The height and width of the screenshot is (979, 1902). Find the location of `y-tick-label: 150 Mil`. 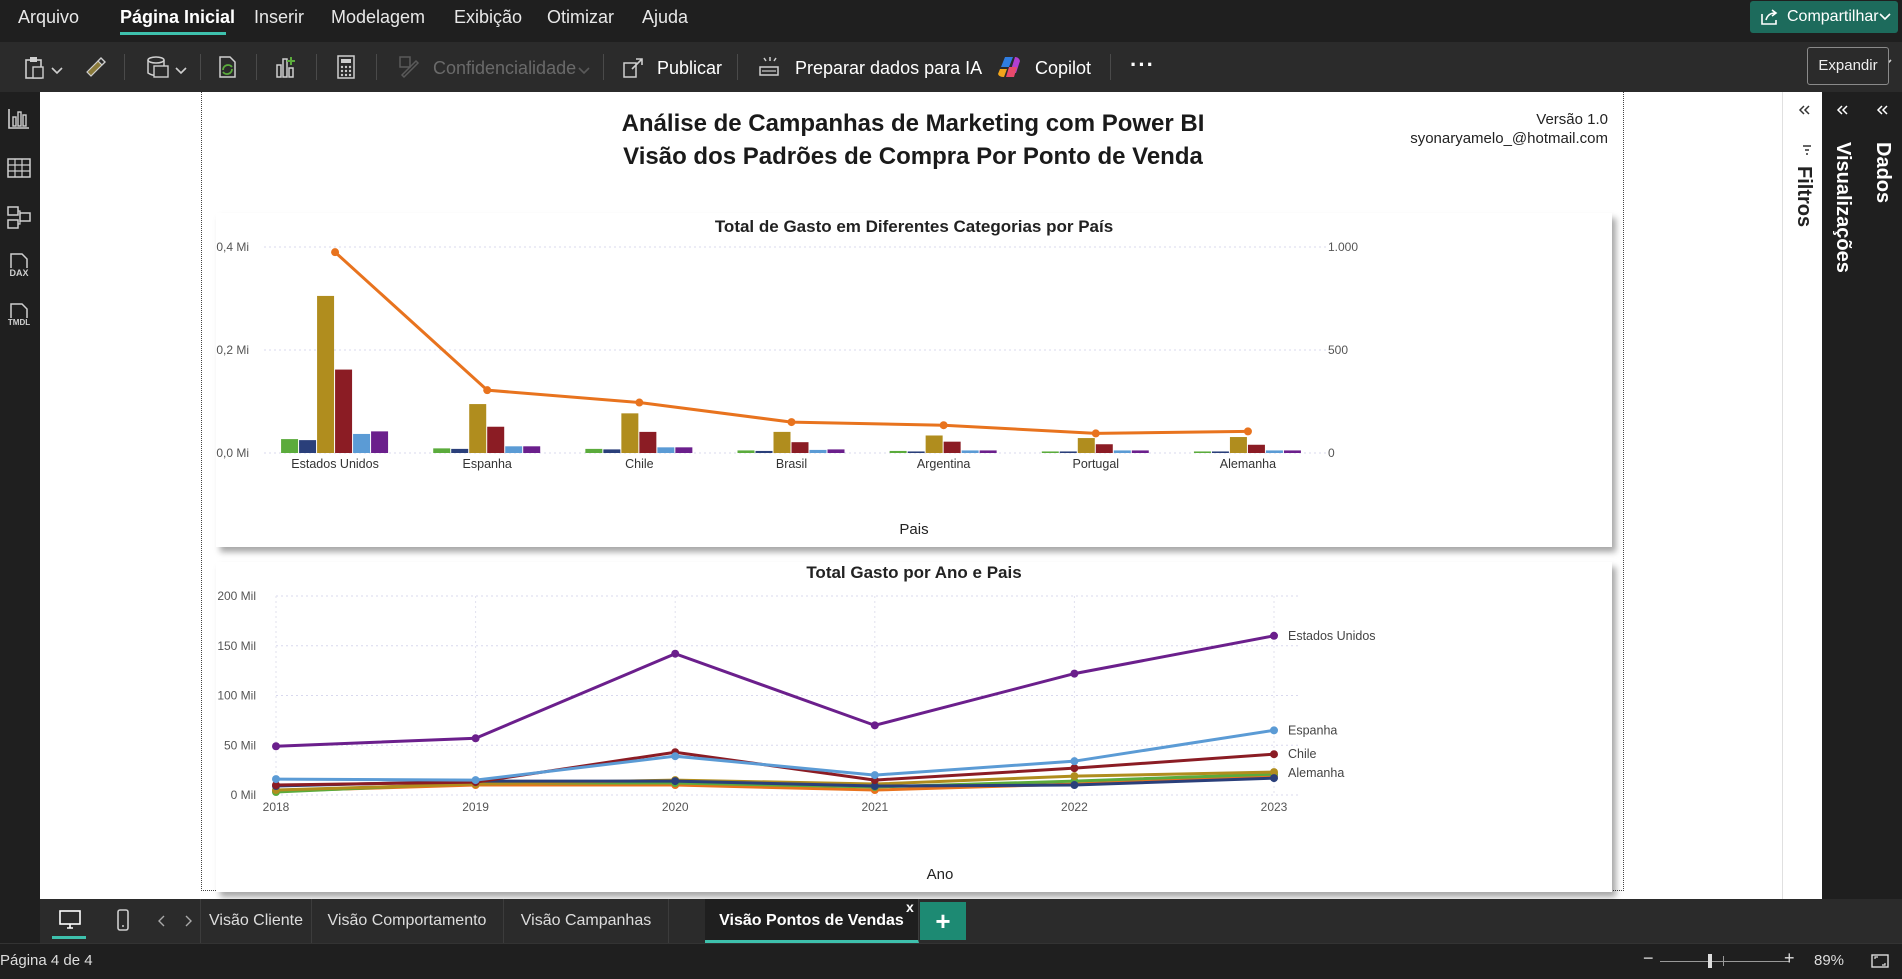

y-tick-label: 150 Mil is located at coordinates (236, 646).